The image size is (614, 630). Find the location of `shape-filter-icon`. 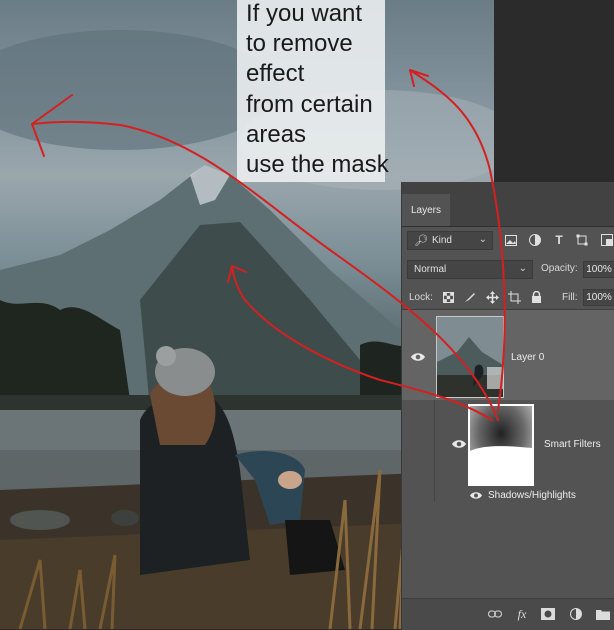

shape-filter-icon is located at coordinates (582, 240).